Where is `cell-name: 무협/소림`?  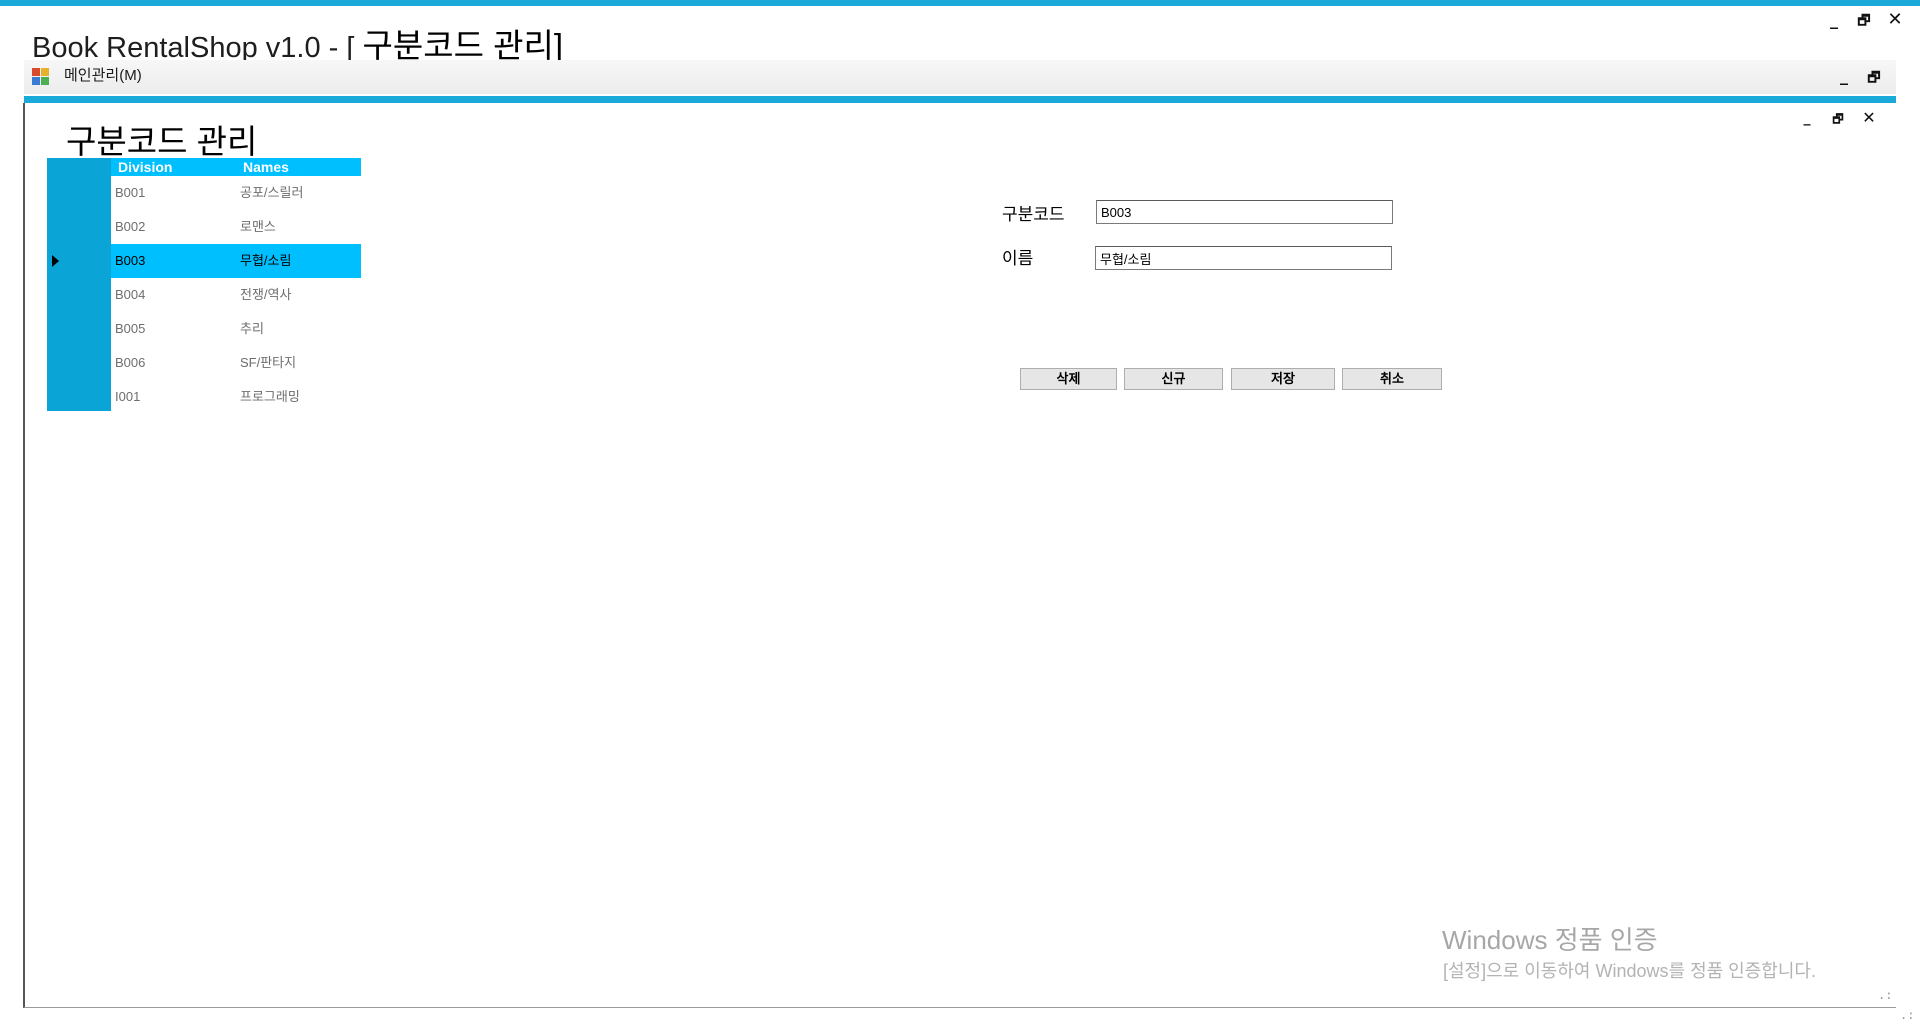 cell-name: 무협/소림 is located at coordinates (266, 260).